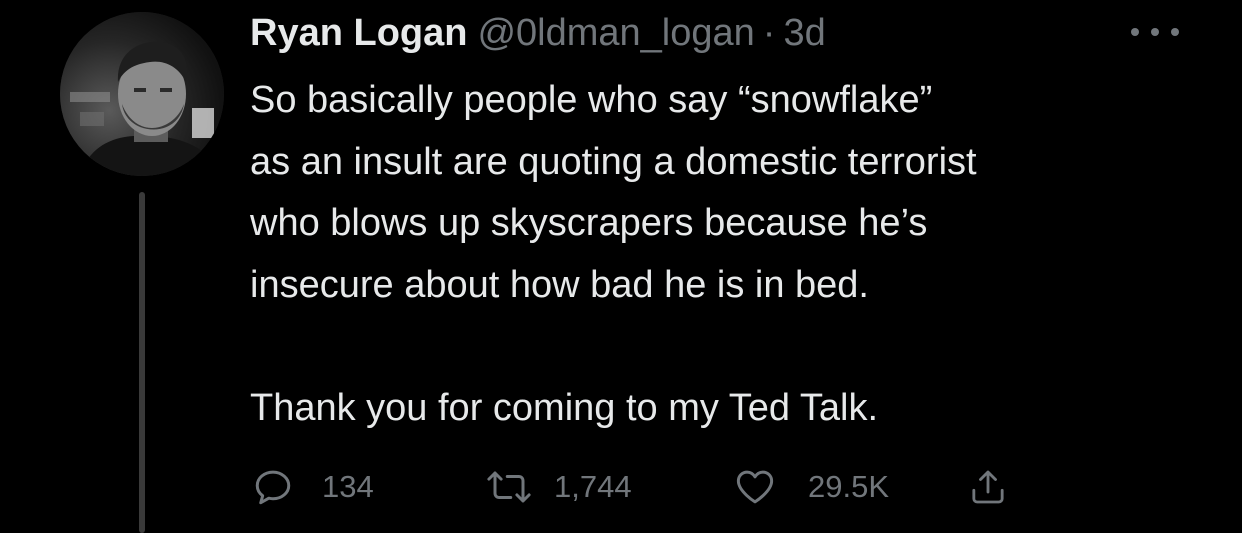 The image size is (1242, 533). I want to click on tweet-text-line: So basically people who say “snowflake”, so click(591, 100).